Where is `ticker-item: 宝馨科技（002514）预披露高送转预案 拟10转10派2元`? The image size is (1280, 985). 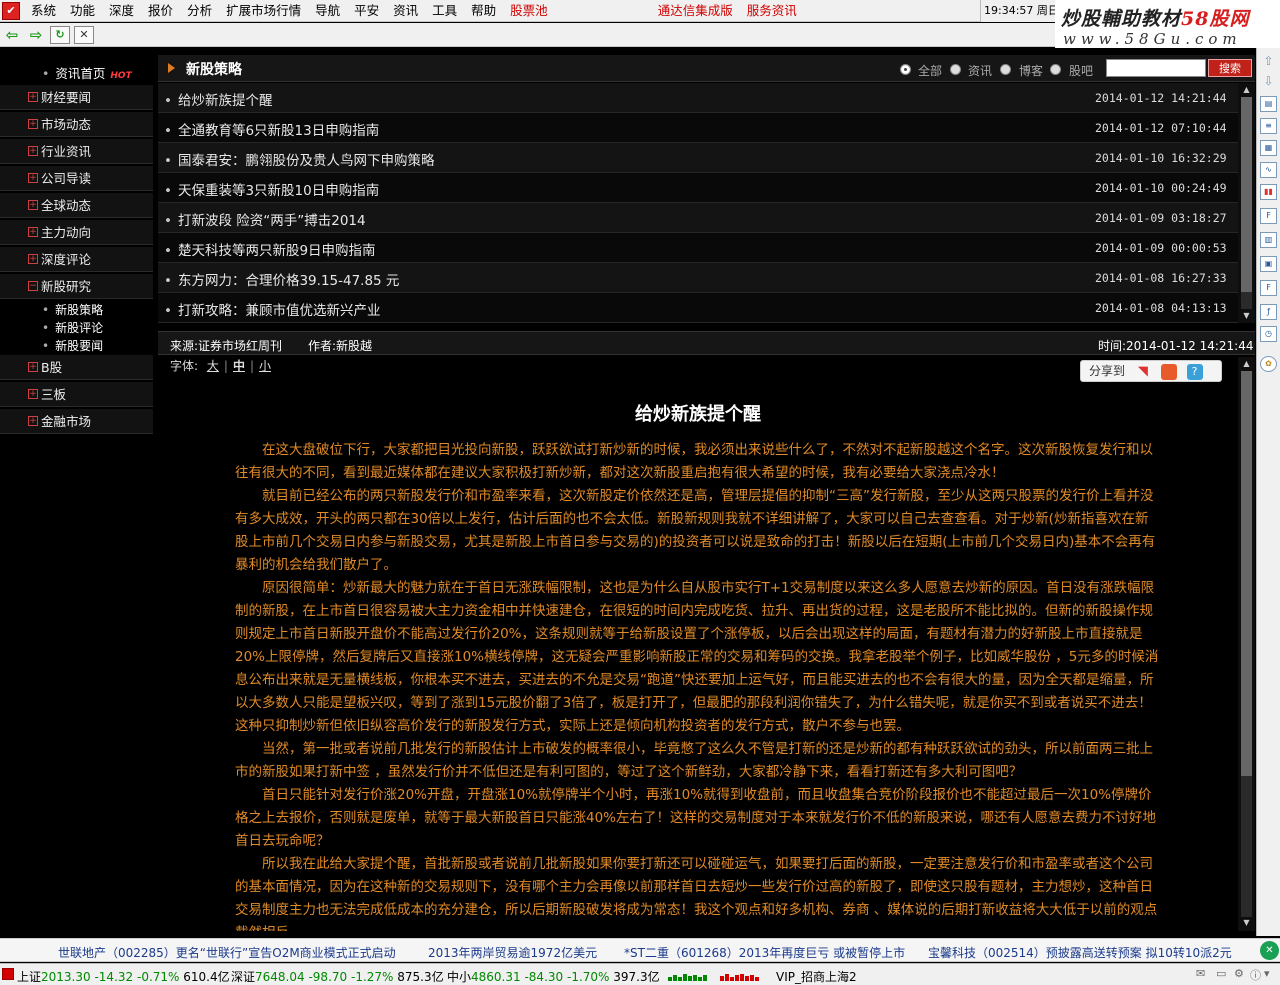
ticker-item: 宝馨科技（002514）预披露高送转预案 拟10转10派2元 is located at coordinates (1080, 952).